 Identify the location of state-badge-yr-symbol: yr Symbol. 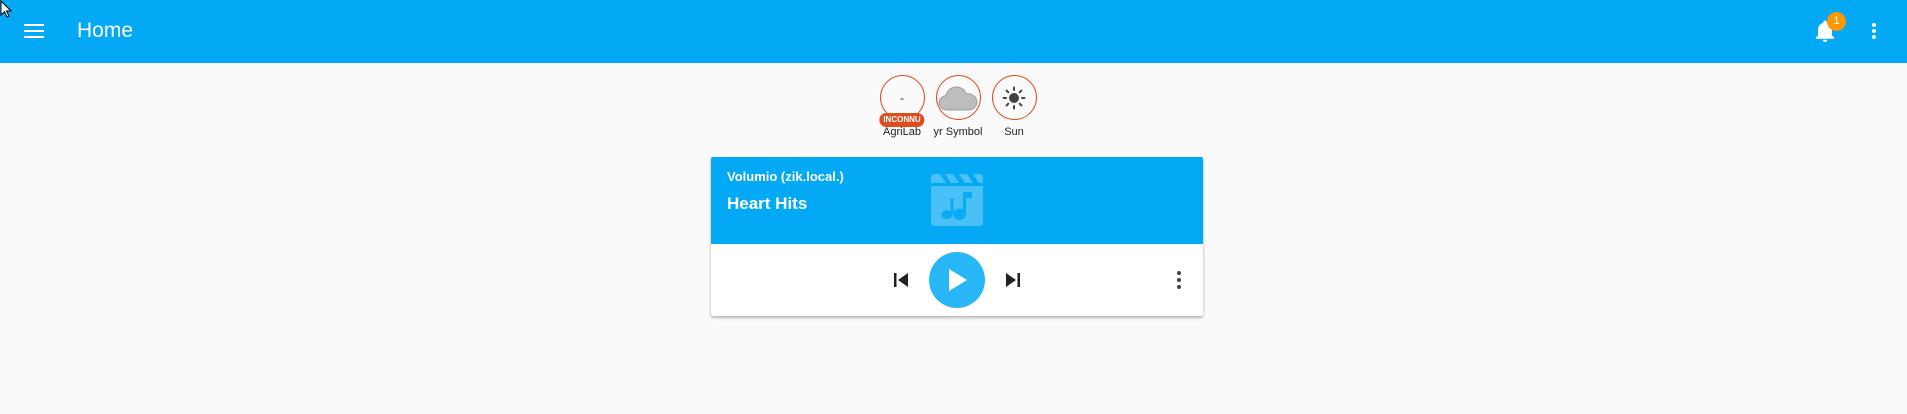
(958, 106).